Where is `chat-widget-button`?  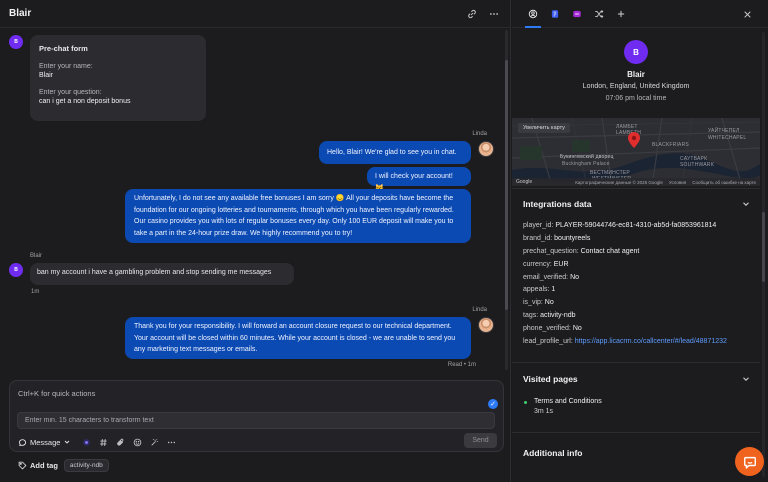
chat-widget-button is located at coordinates (749, 461).